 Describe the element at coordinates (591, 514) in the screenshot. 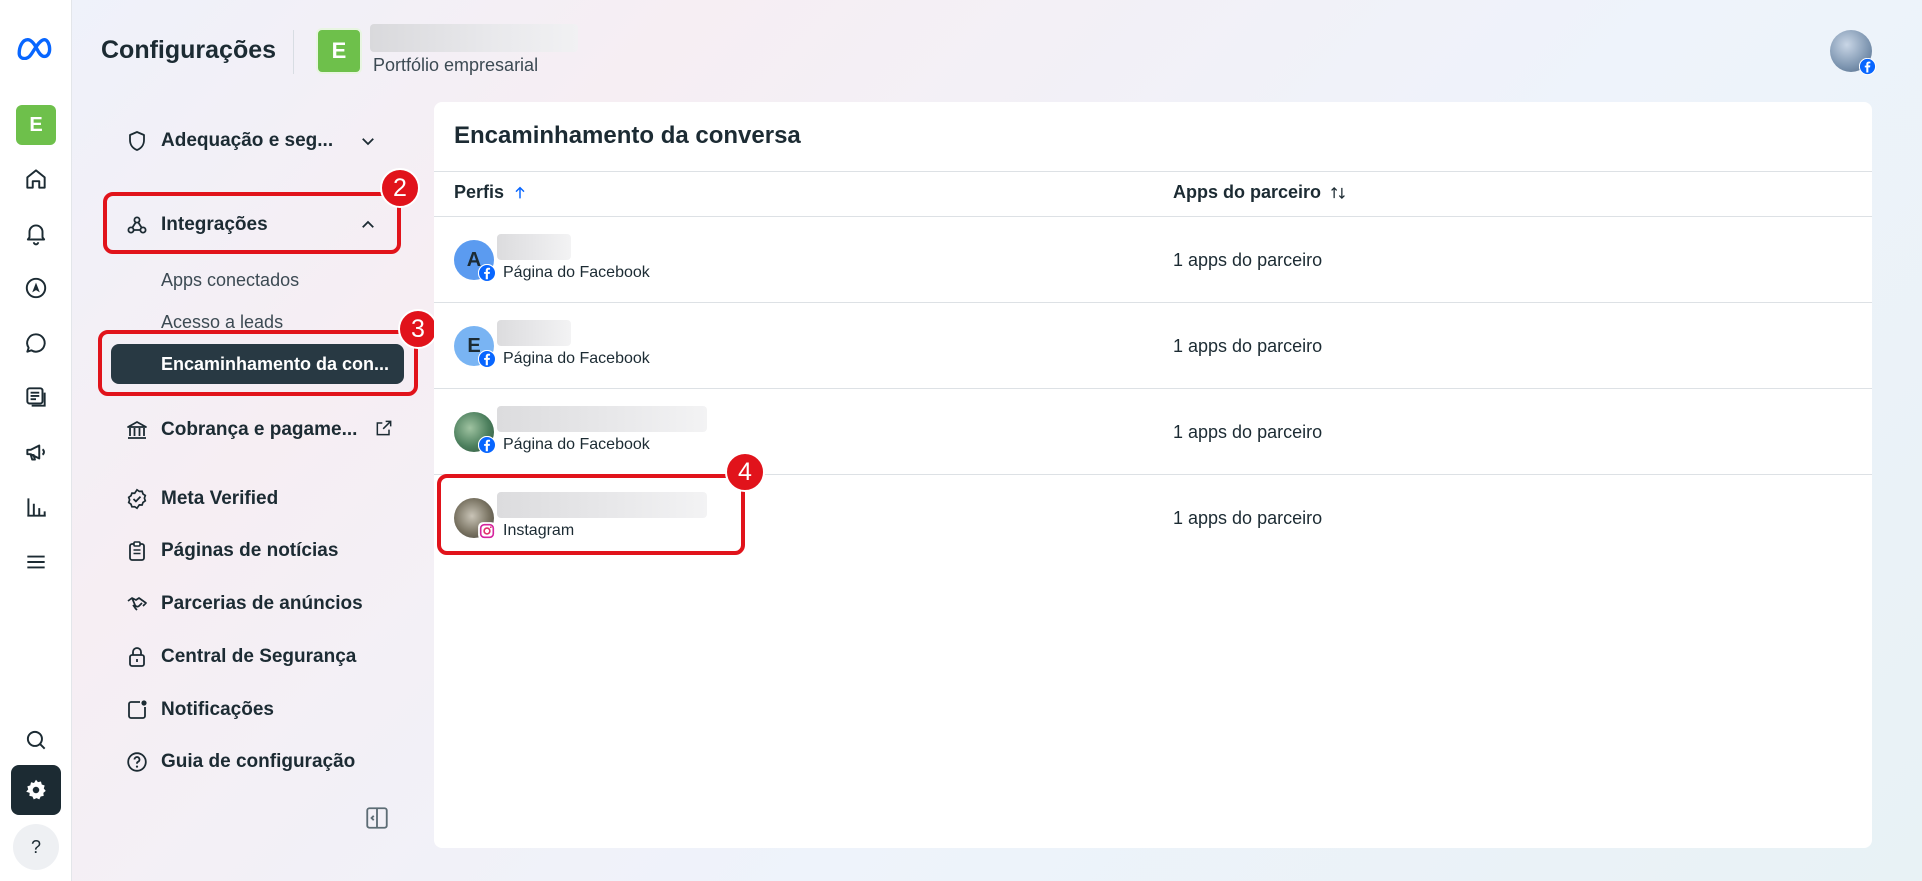

I see `highlight-instagram-row` at that location.